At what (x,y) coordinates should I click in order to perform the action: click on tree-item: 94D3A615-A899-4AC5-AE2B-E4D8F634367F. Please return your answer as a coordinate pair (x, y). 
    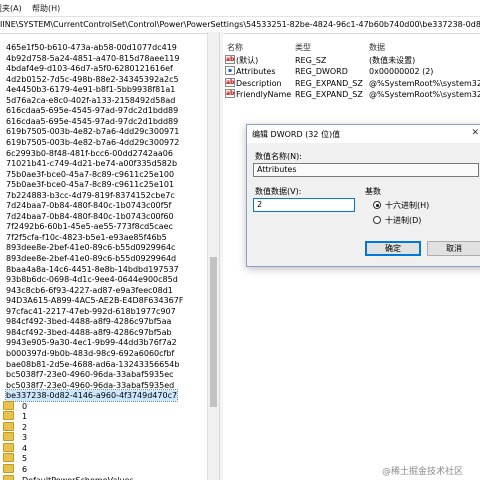
    Looking at the image, I should click on (94, 300).